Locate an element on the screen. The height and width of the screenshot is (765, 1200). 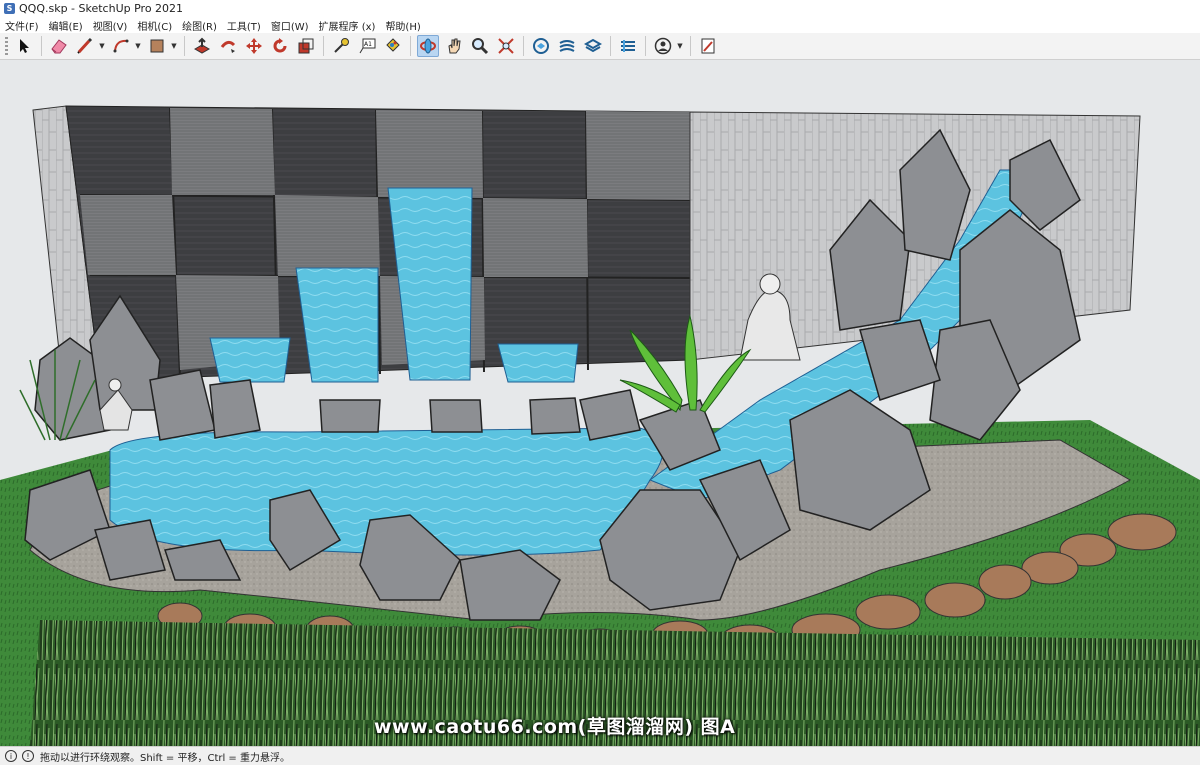
extension-warehouse-icon is located at coordinates (567, 46).